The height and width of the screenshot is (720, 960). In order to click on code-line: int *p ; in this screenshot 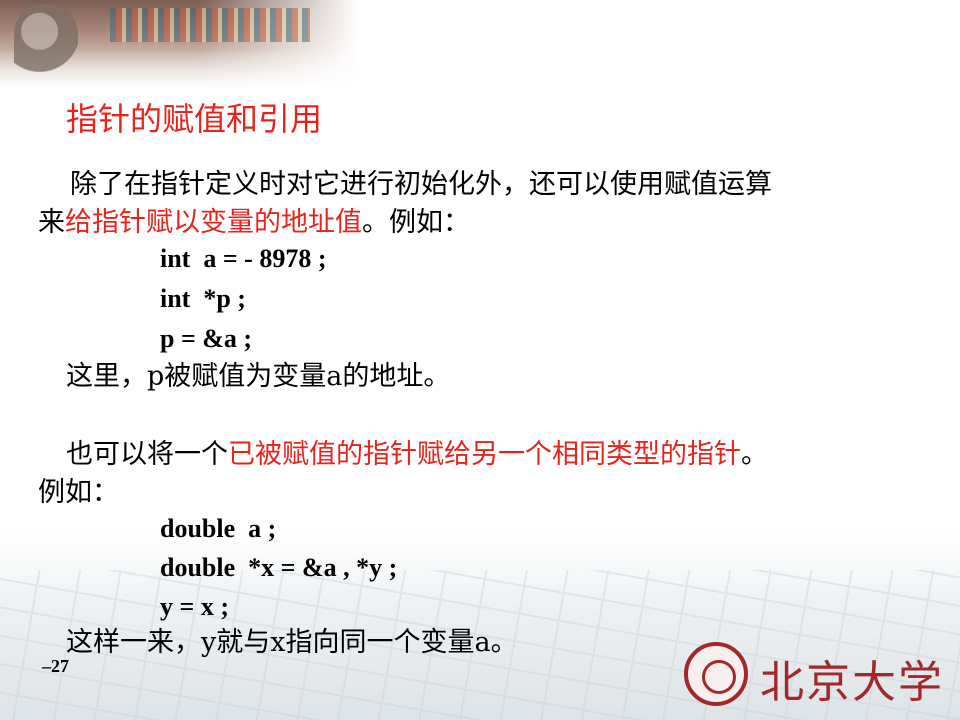, I will do `click(203, 298)`.